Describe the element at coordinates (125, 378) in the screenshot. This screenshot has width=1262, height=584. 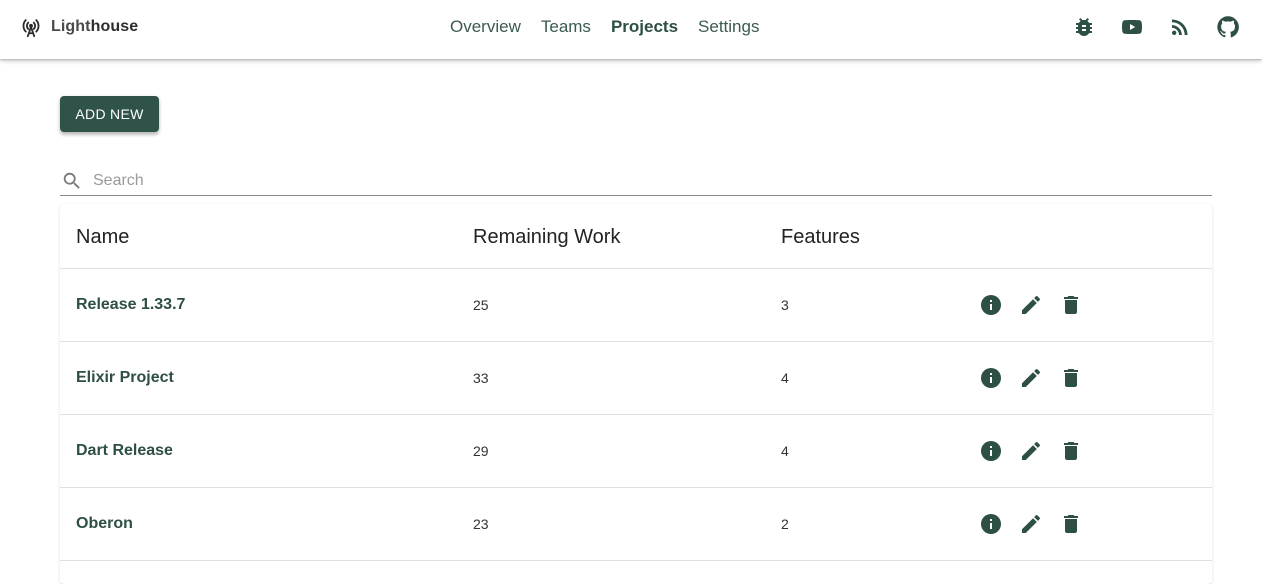
I see `project-name-link: Elixir Project` at that location.